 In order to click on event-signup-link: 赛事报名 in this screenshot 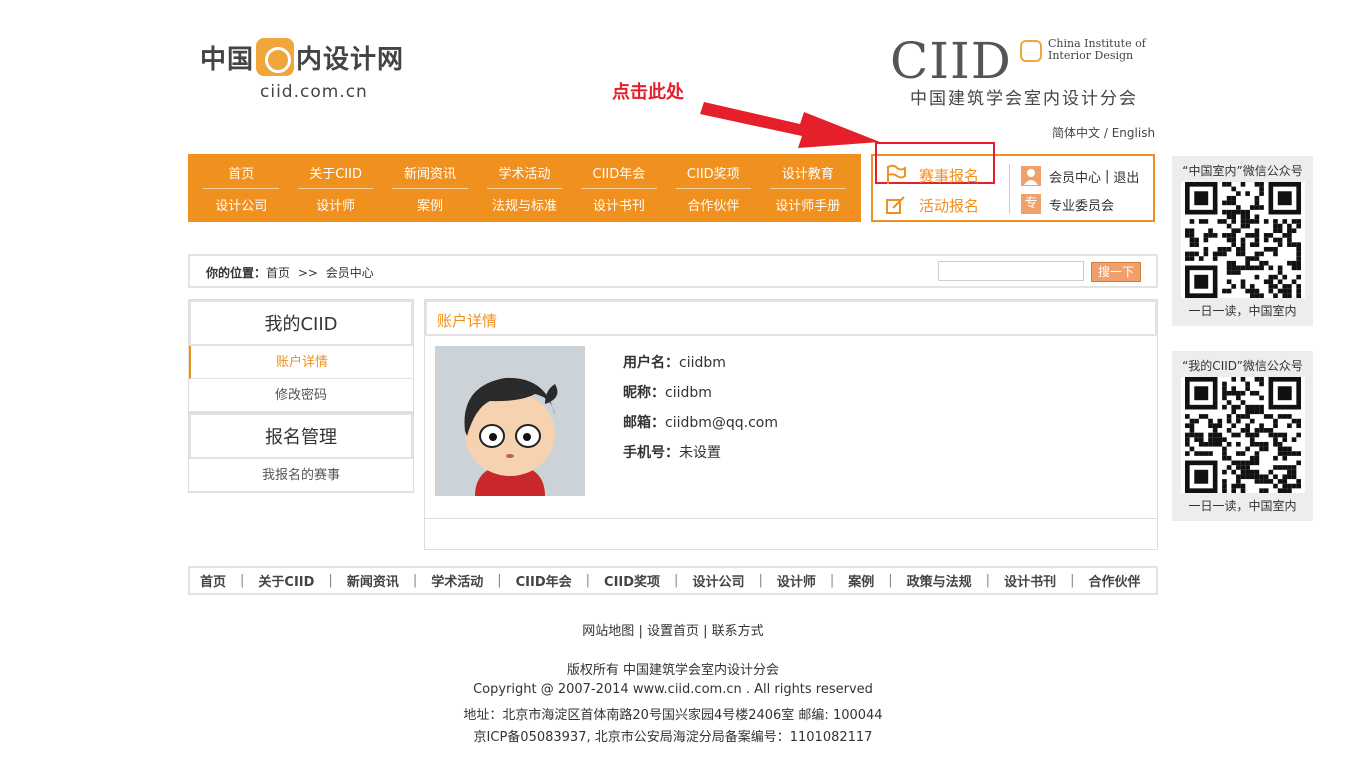, I will do `click(932, 175)`.